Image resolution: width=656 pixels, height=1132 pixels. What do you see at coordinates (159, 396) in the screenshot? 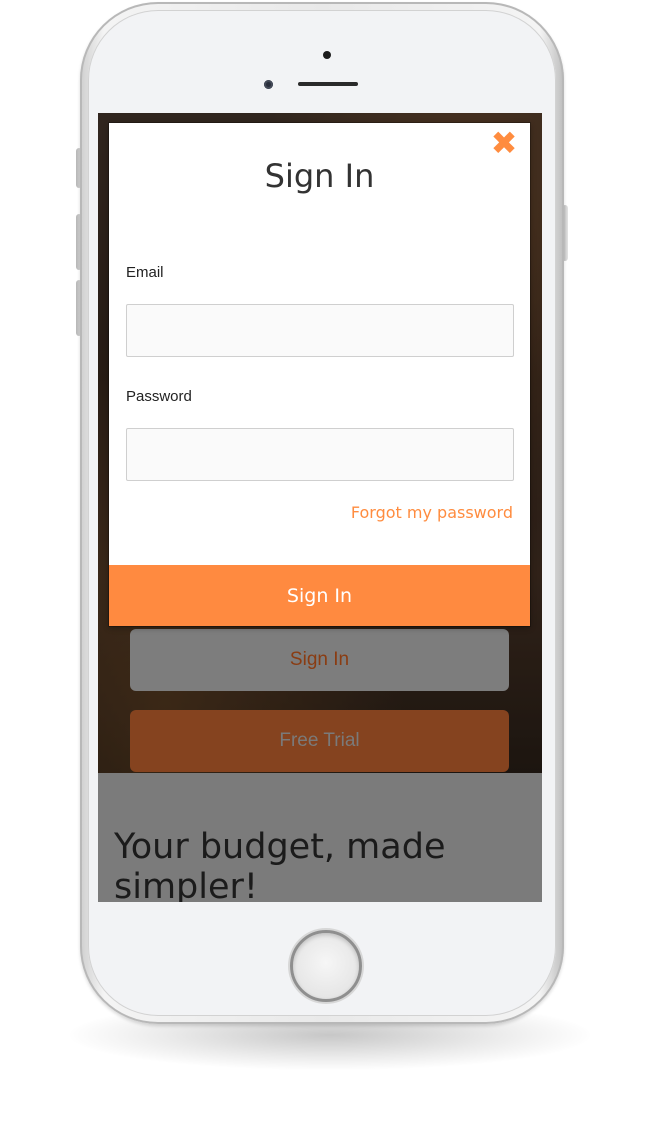
I see `password-label: Password` at bounding box center [159, 396].